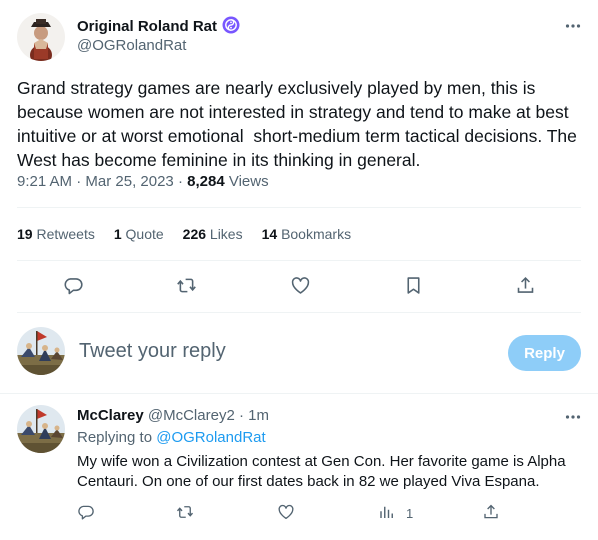 The image size is (598, 540). Describe the element at coordinates (258, 415) in the screenshot. I see `comment-time: 1m` at that location.